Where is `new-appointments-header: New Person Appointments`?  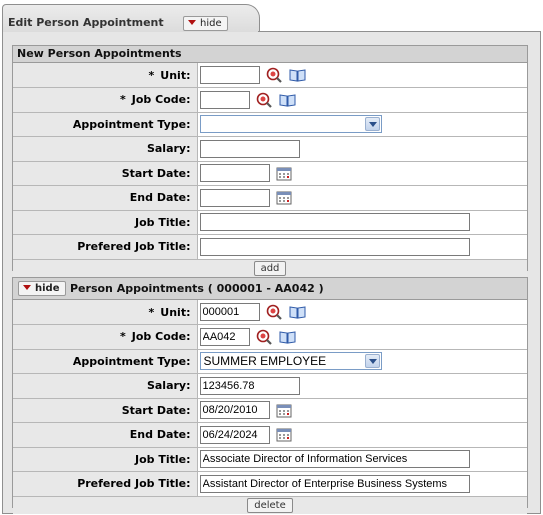 new-appointments-header: New Person Appointments is located at coordinates (270, 54).